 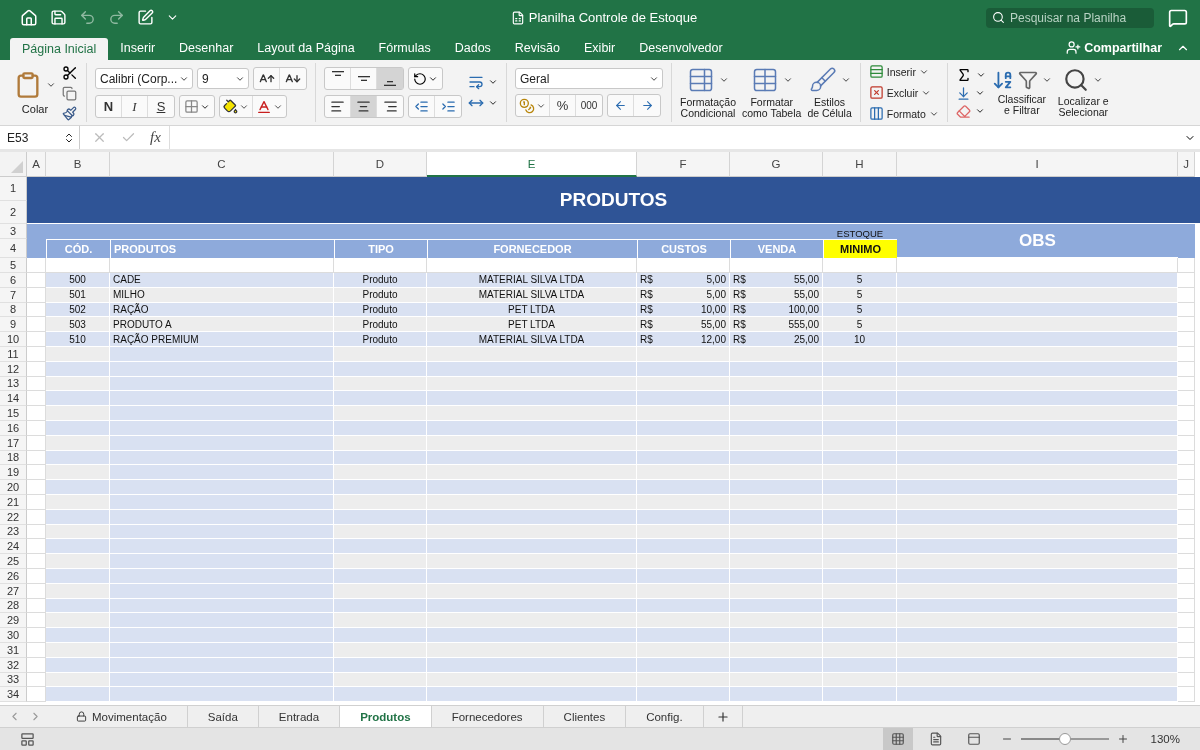 What do you see at coordinates (35, 92) in the screenshot?
I see `paste-button: Colar` at bounding box center [35, 92].